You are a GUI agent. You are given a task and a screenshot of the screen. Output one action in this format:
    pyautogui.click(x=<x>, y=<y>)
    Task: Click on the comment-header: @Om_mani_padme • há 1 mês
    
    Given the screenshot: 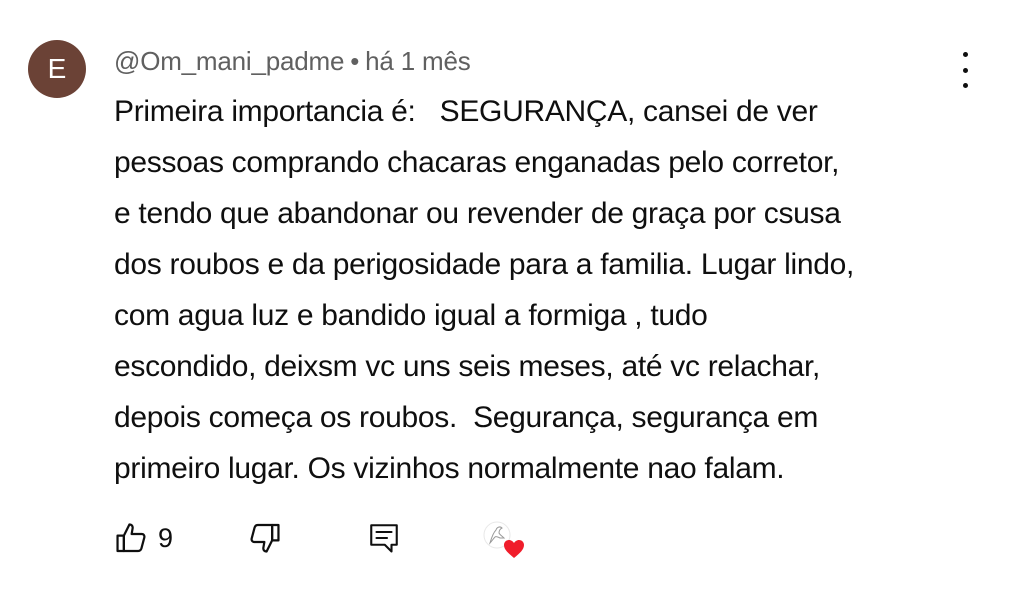 What is the action you would take?
    pyautogui.click(x=292, y=61)
    